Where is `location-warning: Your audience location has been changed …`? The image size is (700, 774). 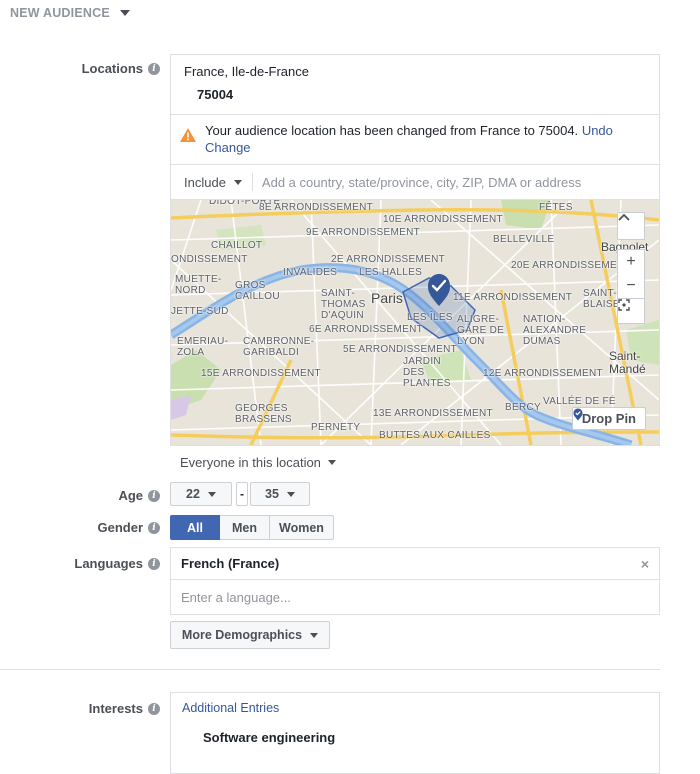
location-warning: Your audience location has been changed … is located at coordinates (415, 139).